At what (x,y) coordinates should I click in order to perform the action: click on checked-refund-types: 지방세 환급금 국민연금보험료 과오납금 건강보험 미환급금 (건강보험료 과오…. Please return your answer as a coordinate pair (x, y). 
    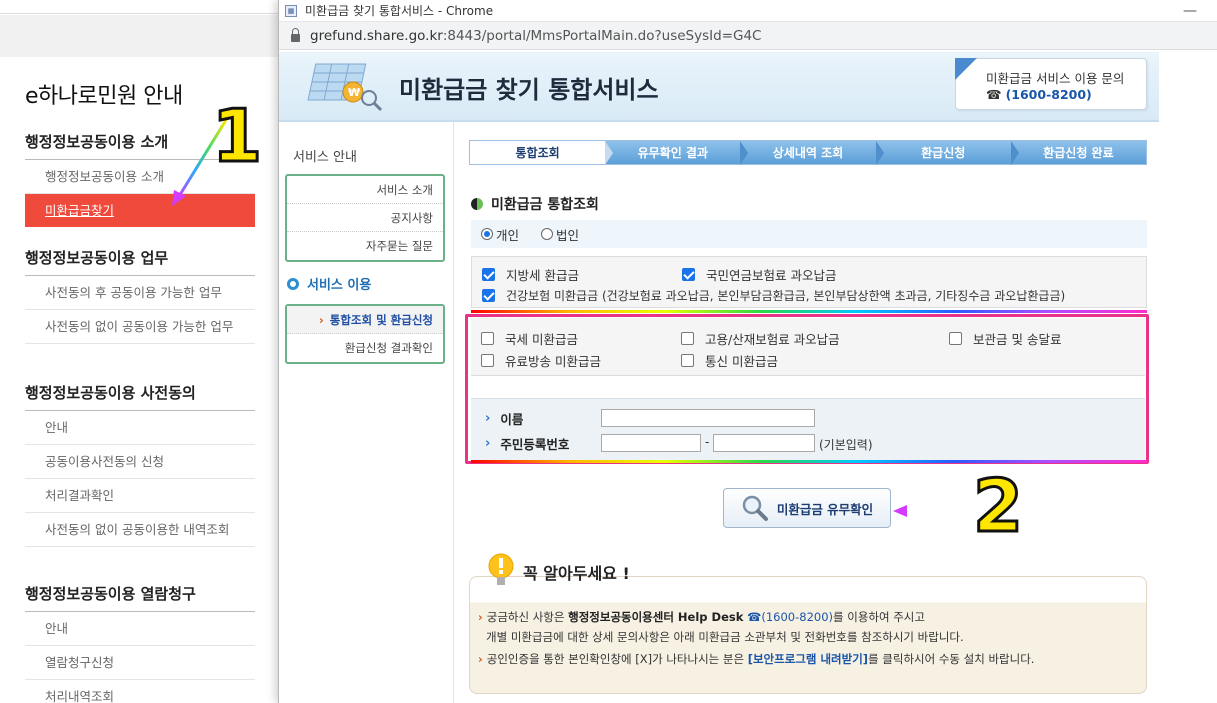
    Looking at the image, I should click on (809, 282).